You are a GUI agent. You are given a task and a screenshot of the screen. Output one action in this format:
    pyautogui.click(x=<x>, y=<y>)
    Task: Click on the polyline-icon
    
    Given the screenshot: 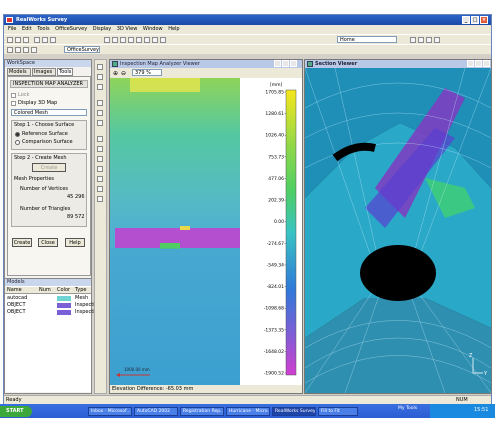 What is the action you would take?
    pyautogui.click(x=100, y=179)
    